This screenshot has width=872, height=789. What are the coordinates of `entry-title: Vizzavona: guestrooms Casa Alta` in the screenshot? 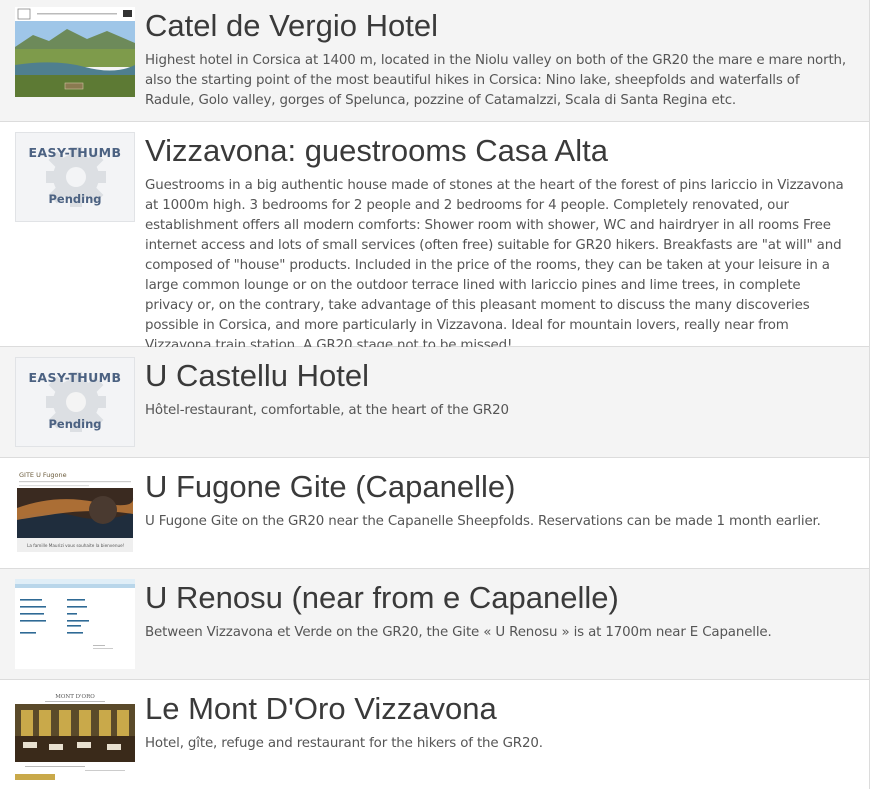 It's located at (376, 151).